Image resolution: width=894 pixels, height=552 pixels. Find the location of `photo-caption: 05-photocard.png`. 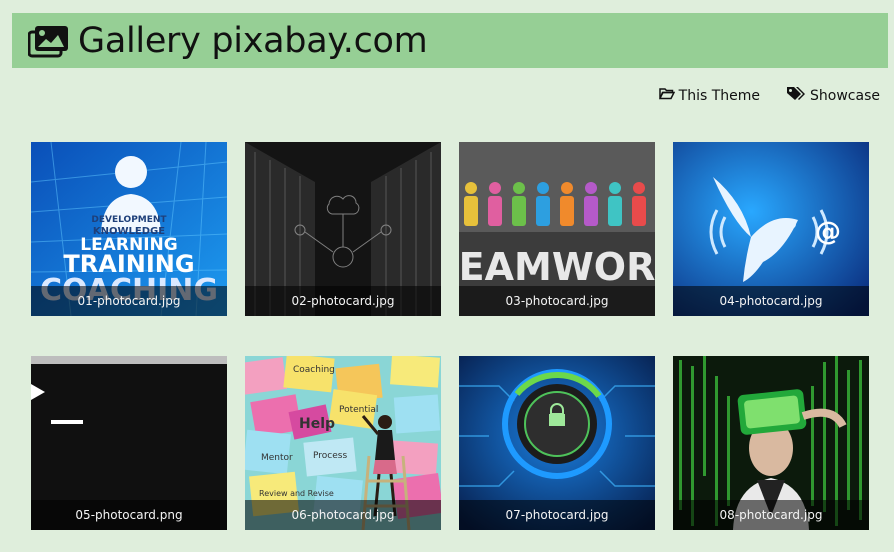

photo-caption: 05-photocard.png is located at coordinates (129, 515).